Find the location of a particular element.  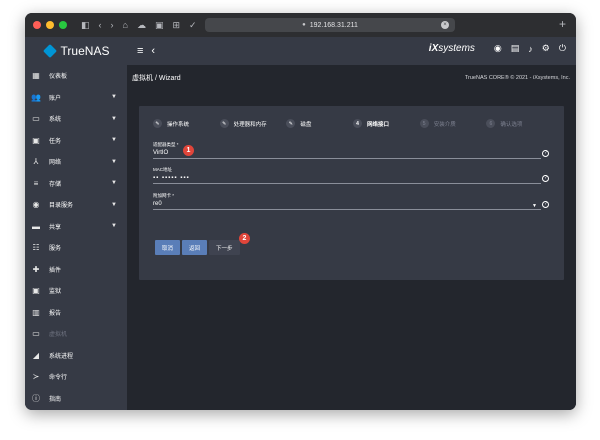

sidebar-item: ⅄ 网络 ▼ is located at coordinates (76, 162).